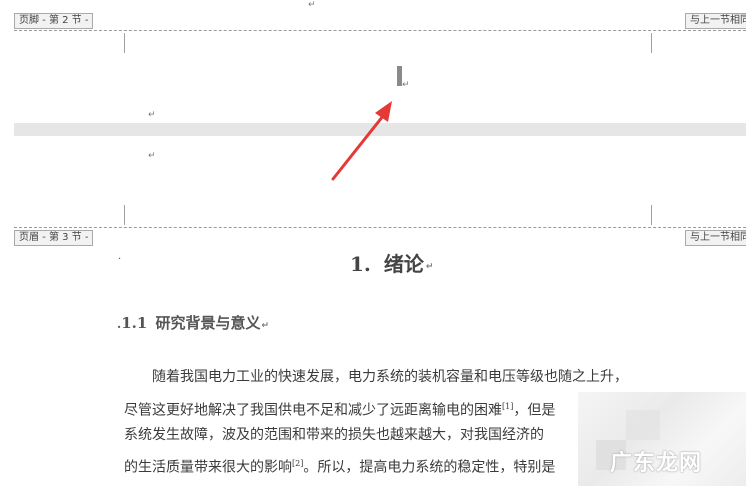  Describe the element at coordinates (54, 21) in the screenshot. I see `footer-section-tag: 页脚 - 第 2 节 -` at that location.